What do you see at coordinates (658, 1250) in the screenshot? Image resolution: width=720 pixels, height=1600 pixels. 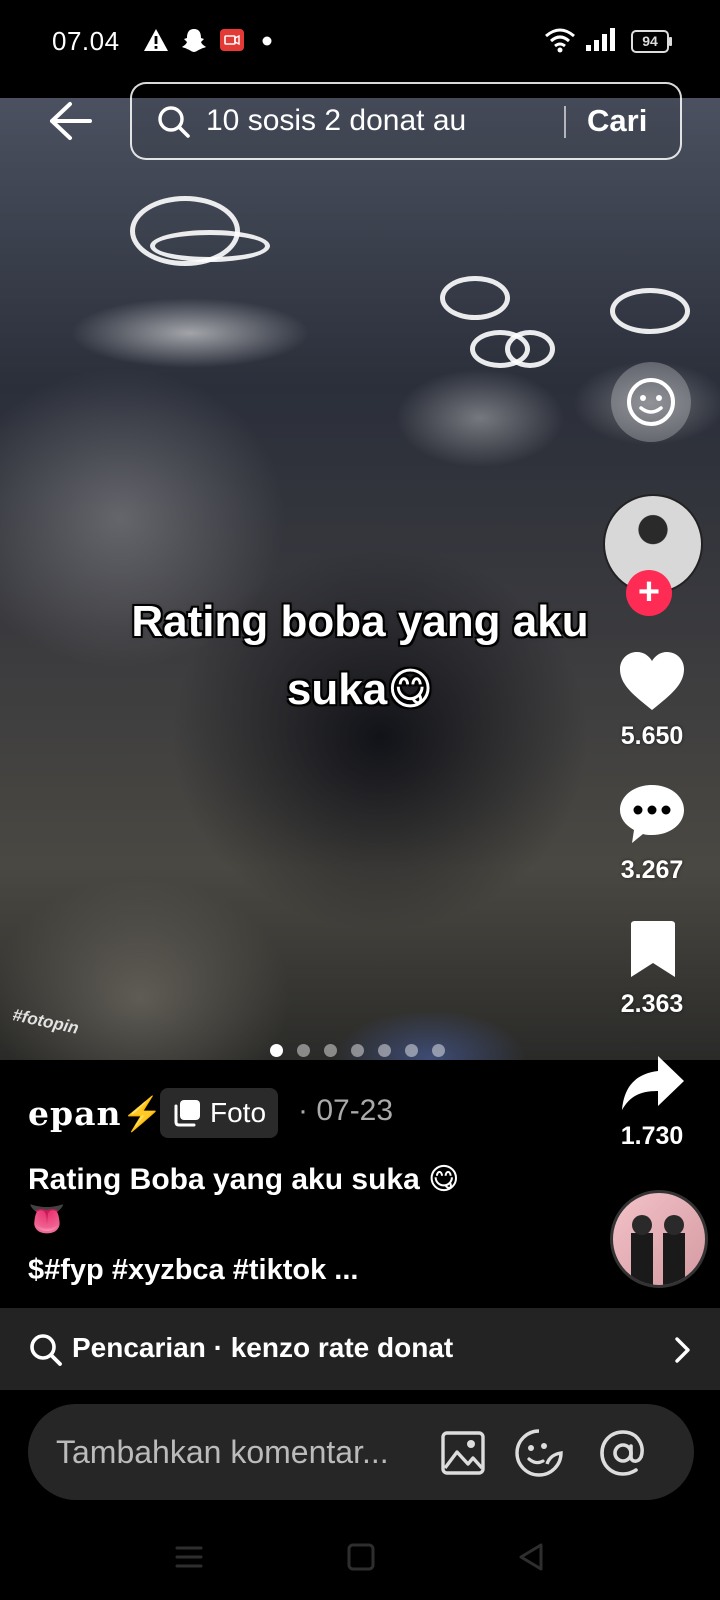 I see `music-cover-image` at bounding box center [658, 1250].